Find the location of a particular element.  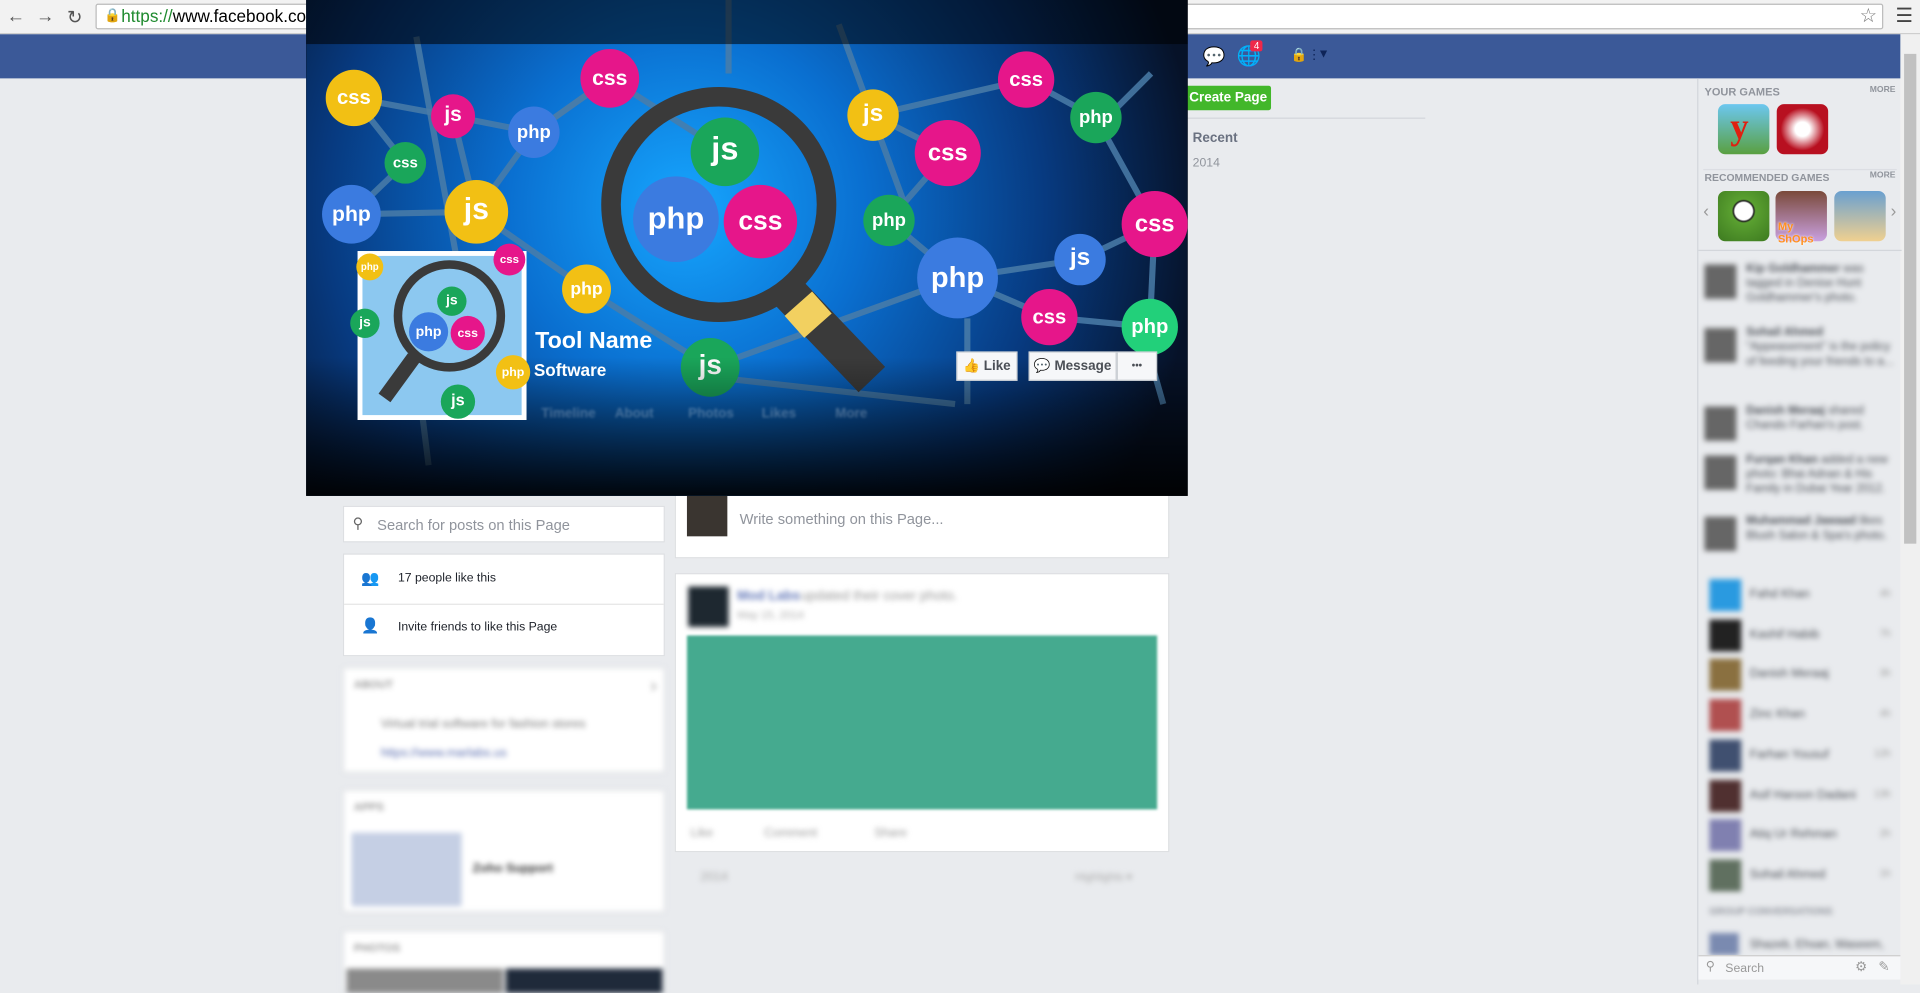

post-comment-button: Comment is located at coordinates (790, 833).